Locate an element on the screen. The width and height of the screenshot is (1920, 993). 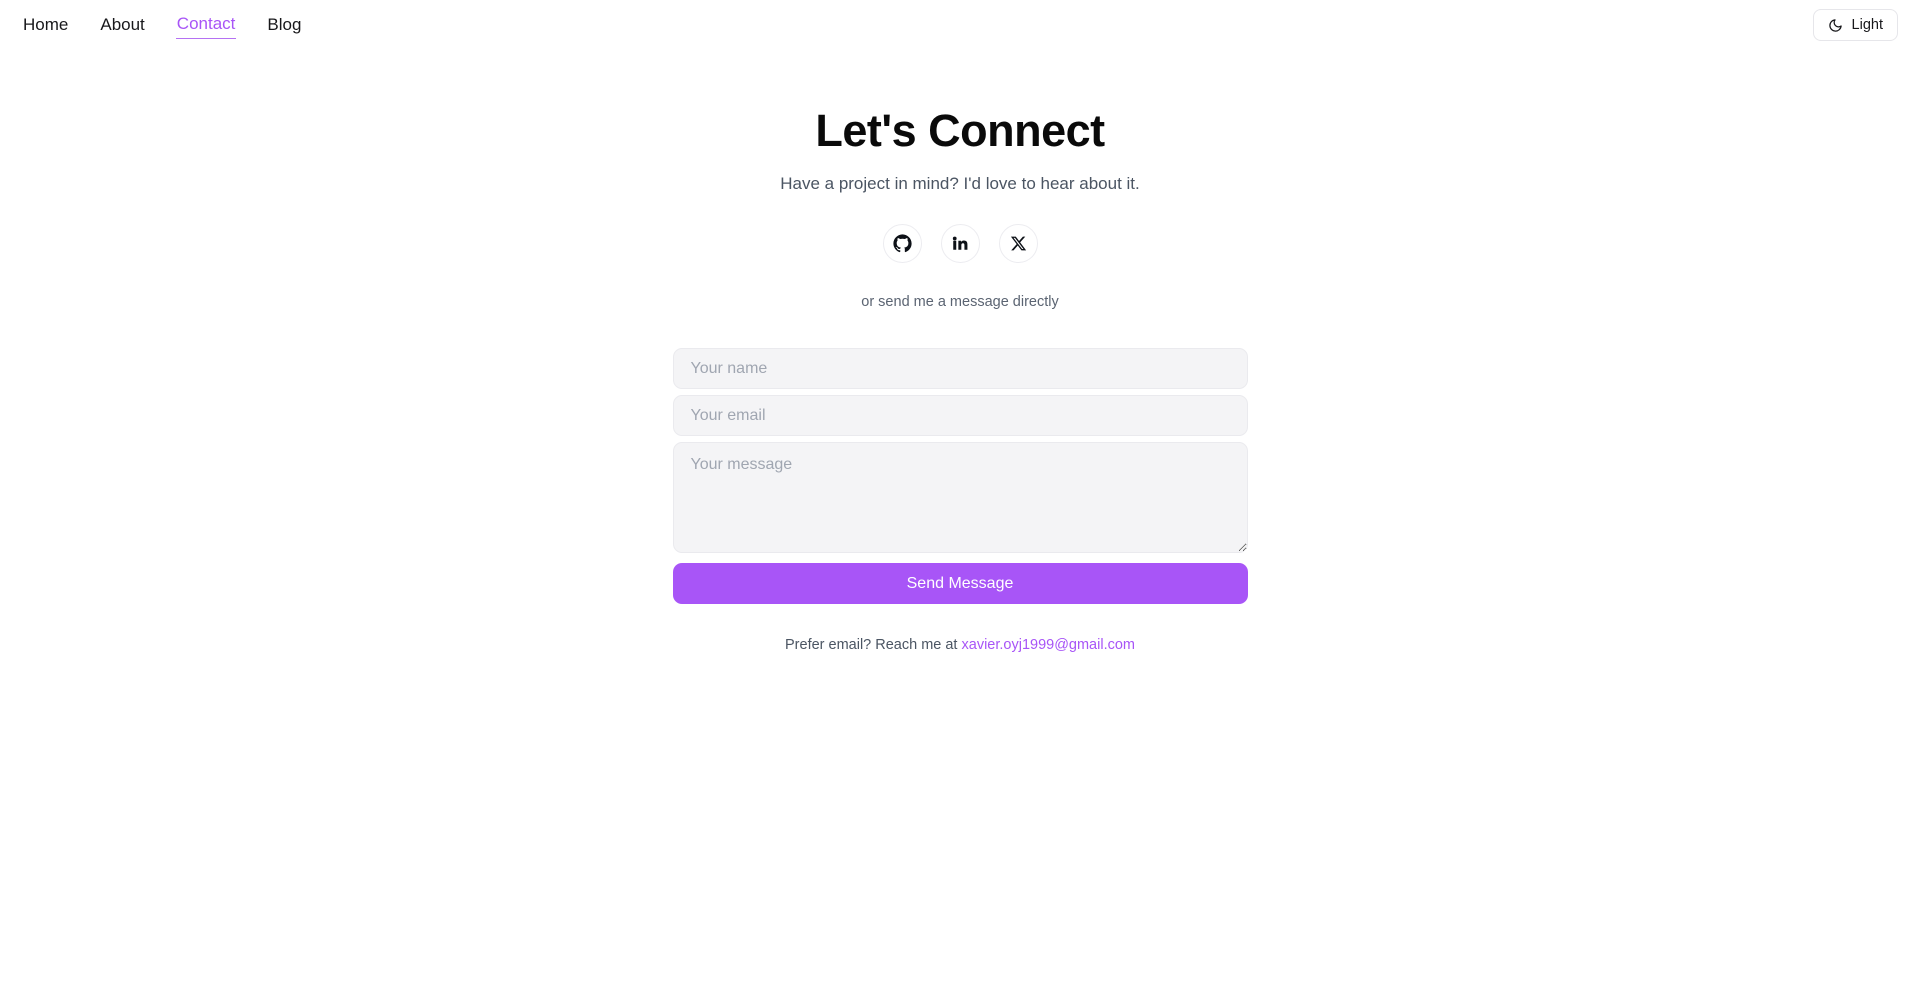
direct-message-note: or send me a message directly is located at coordinates (960, 301).